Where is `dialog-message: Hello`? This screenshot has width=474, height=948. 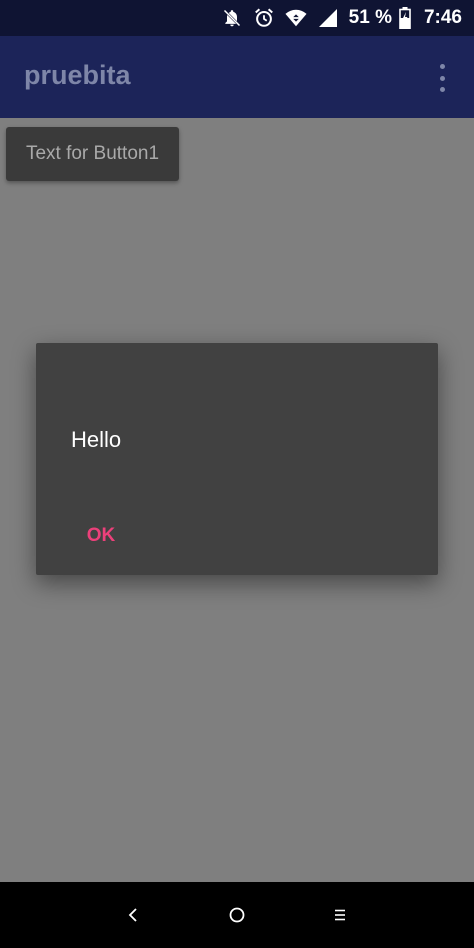 dialog-message: Hello is located at coordinates (96, 439).